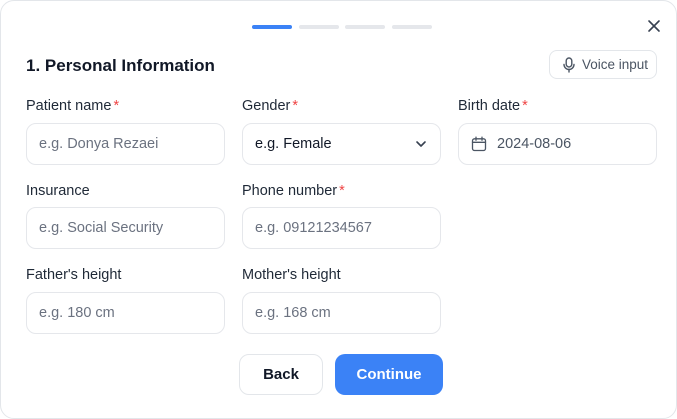  What do you see at coordinates (341, 313) in the screenshot?
I see `mother-height-field: e.g. 168 cm` at bounding box center [341, 313].